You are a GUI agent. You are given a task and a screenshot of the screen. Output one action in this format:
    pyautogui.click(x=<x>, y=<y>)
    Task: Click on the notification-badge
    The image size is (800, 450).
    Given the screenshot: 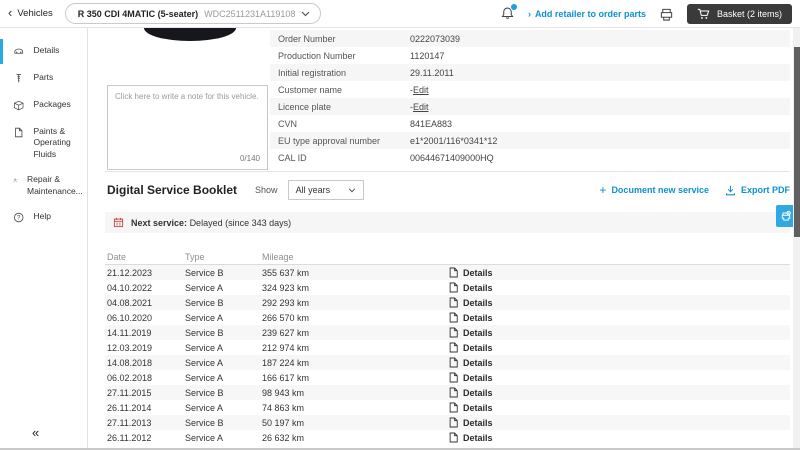 What is the action you would take?
    pyautogui.click(x=513, y=7)
    